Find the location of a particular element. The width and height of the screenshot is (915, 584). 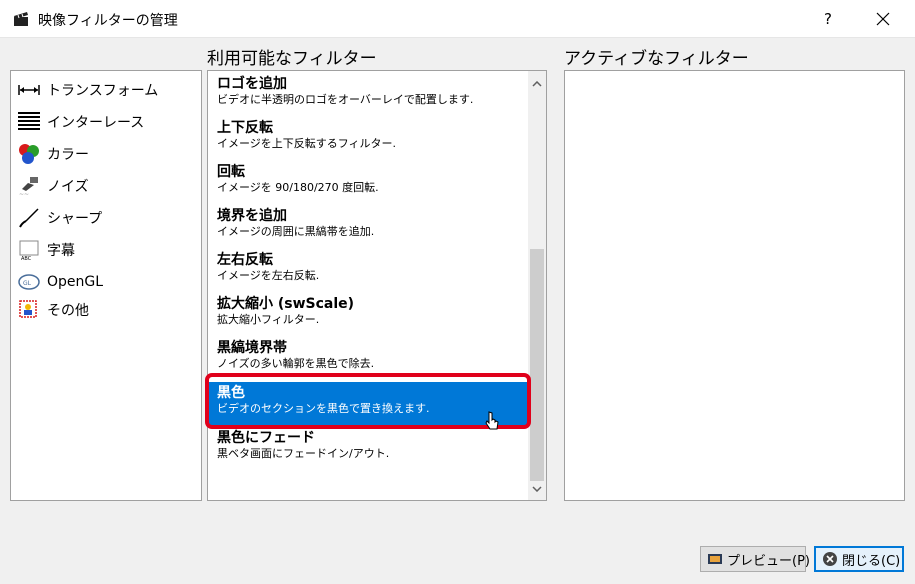

category-item-color: カラー is located at coordinates (53, 154).